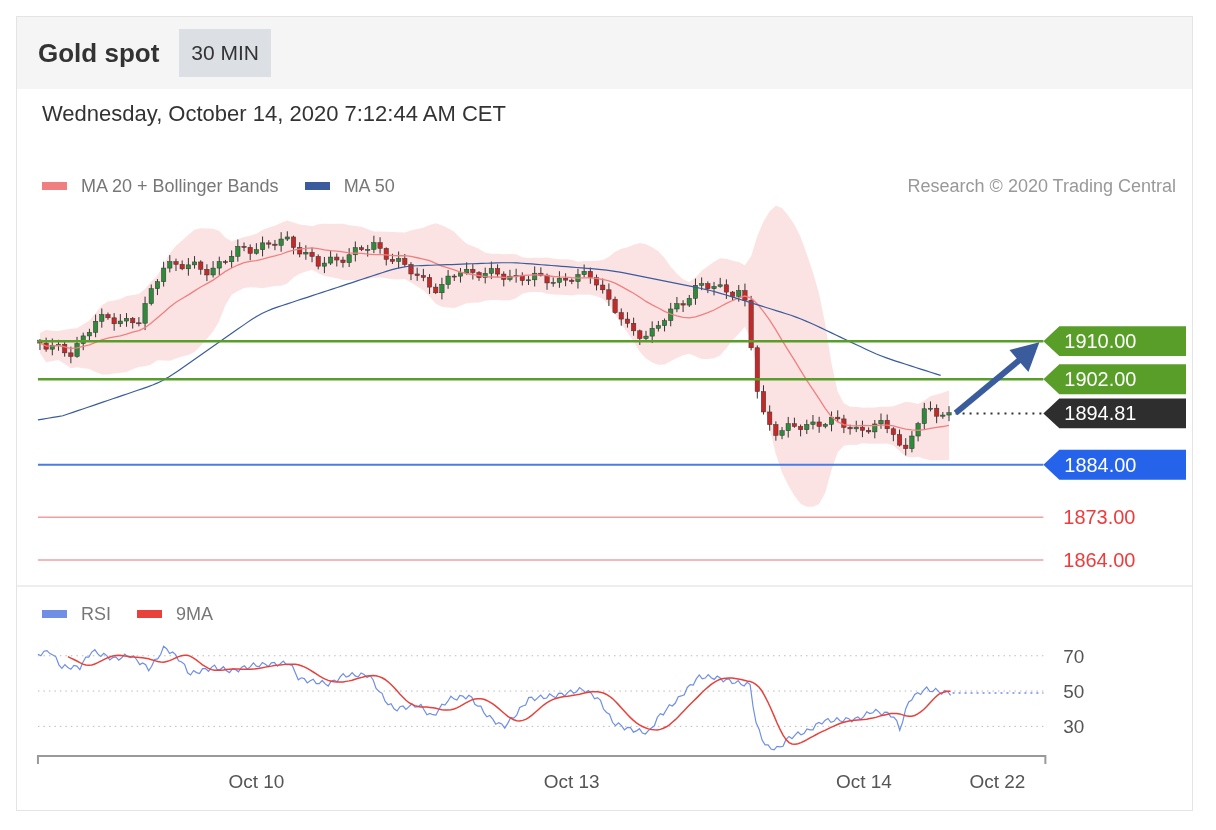 This screenshot has height=830, width=1216. Describe the element at coordinates (997, 781) in the screenshot. I see `axis-tick-label: Oct 22` at that location.